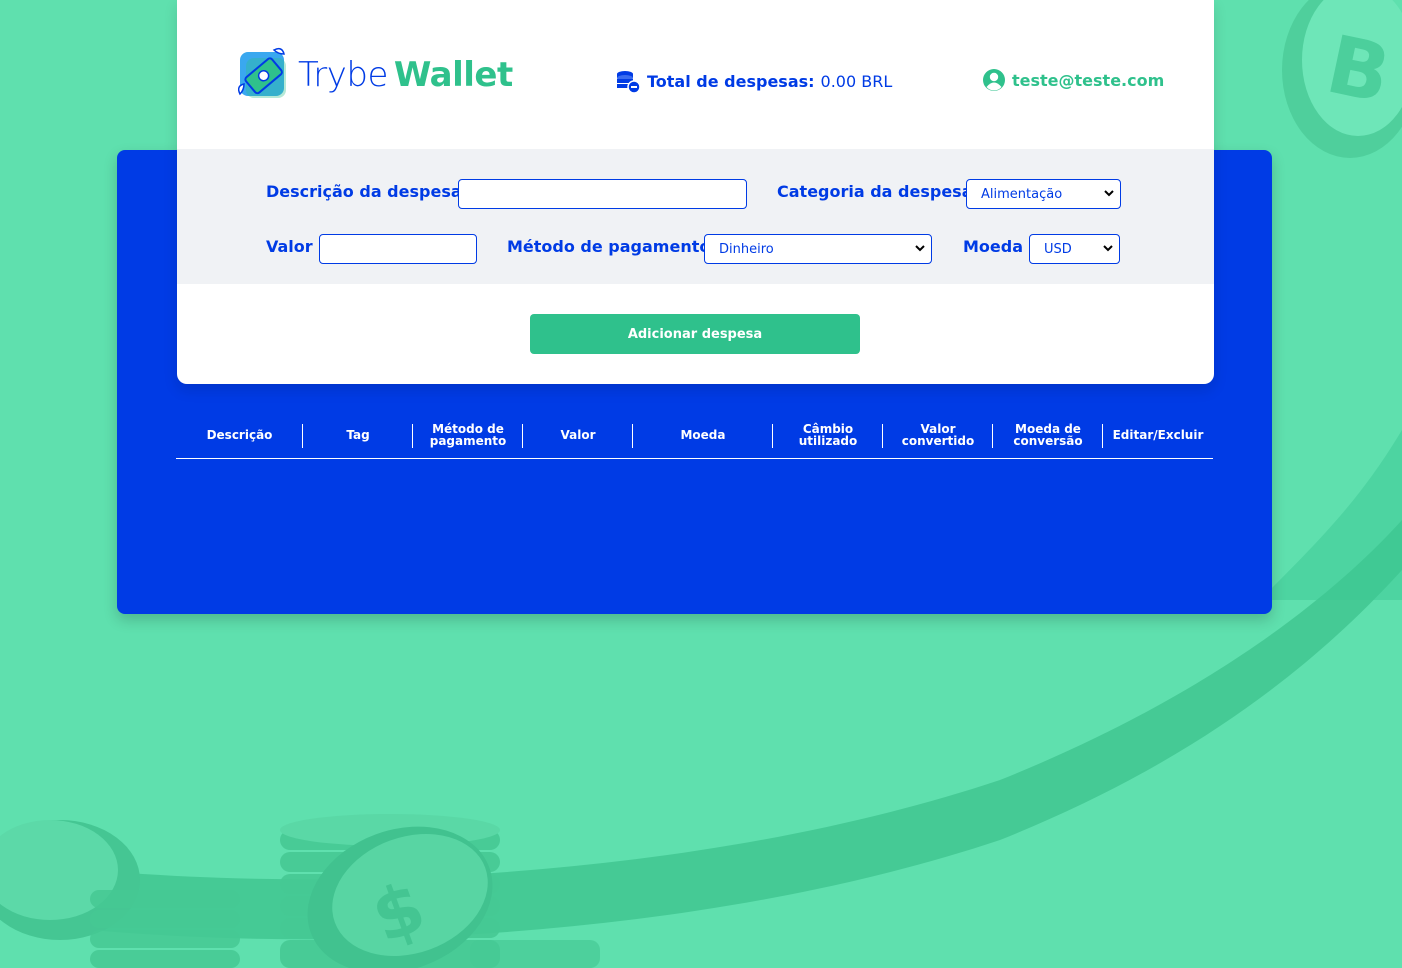 This screenshot has width=1402, height=968. Describe the element at coordinates (398, 249) in the screenshot. I see `value-input` at that location.